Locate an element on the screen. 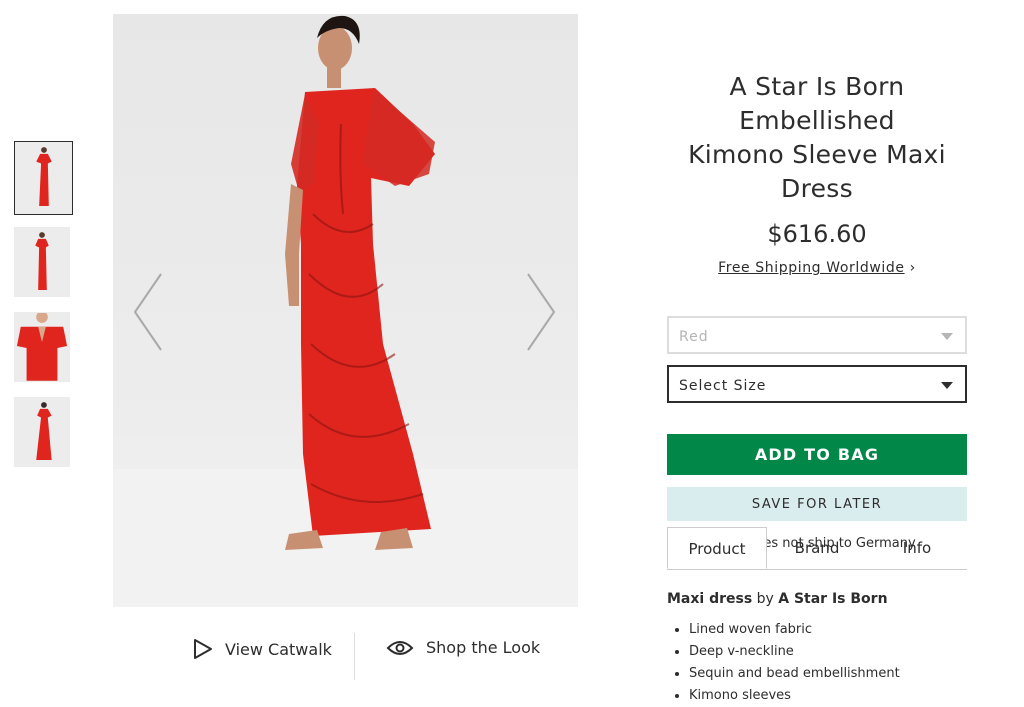  chevron-right-icon: › is located at coordinates (912, 268).